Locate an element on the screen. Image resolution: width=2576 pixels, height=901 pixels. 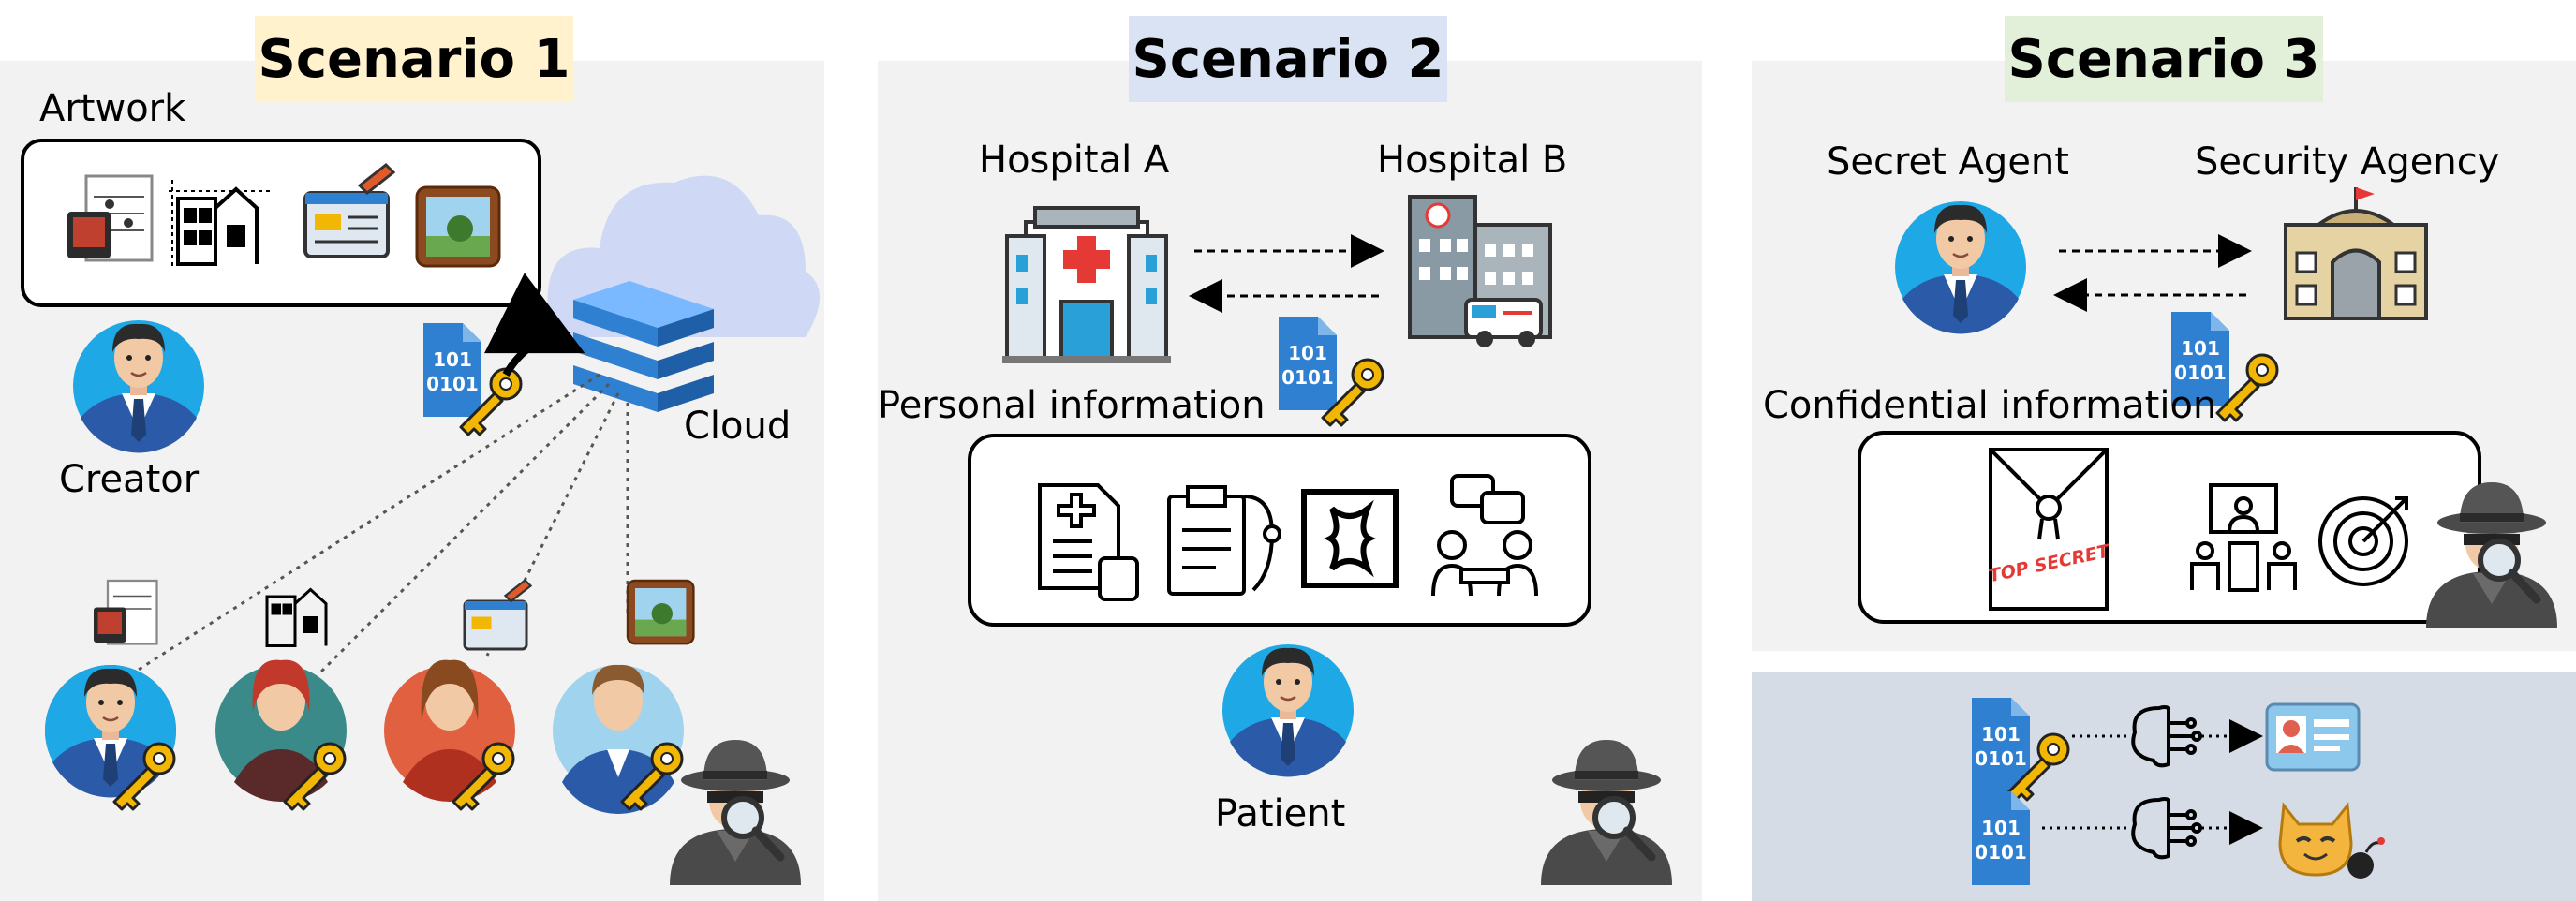
hospital-b-icon is located at coordinates (1480, 271).